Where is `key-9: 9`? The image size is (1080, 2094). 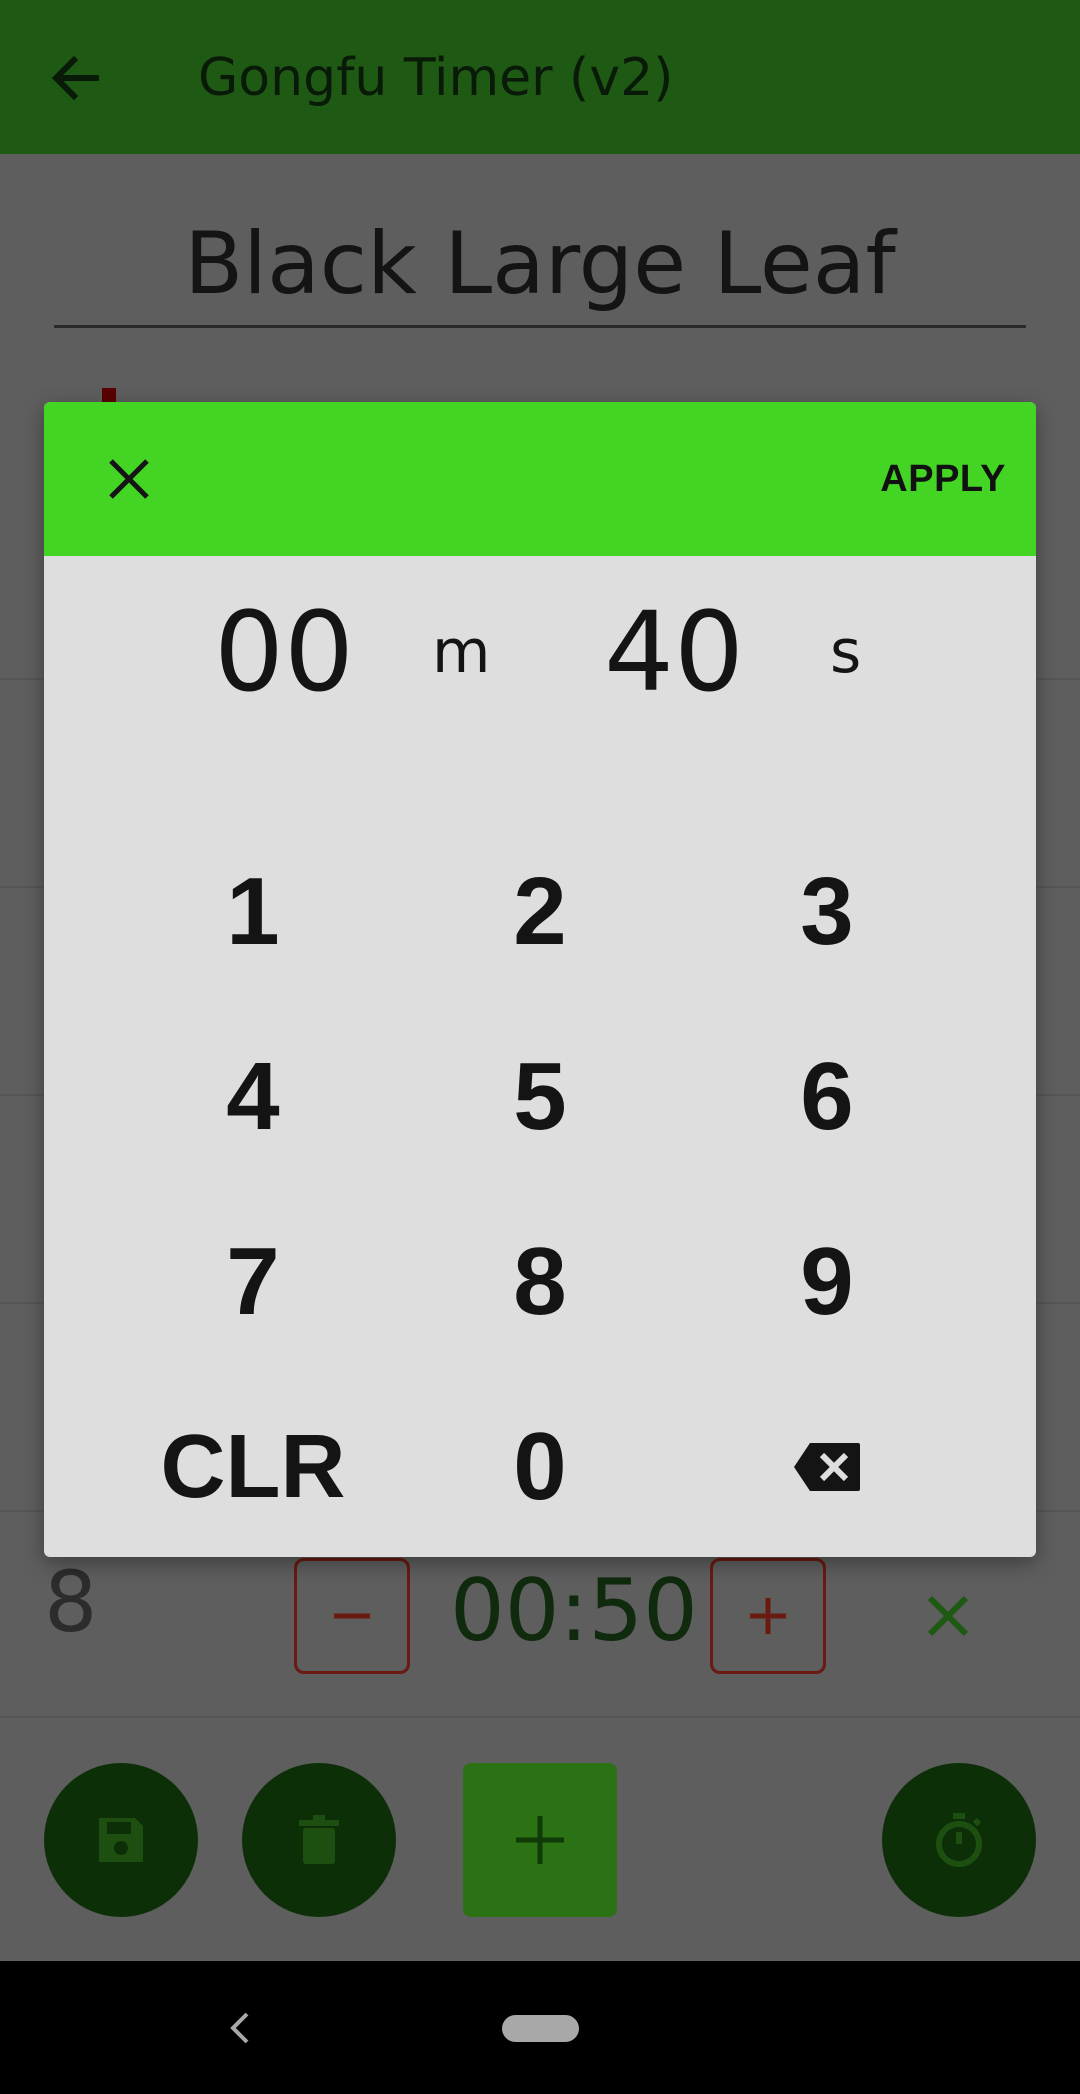
key-9: 9 is located at coordinates (827, 1282).